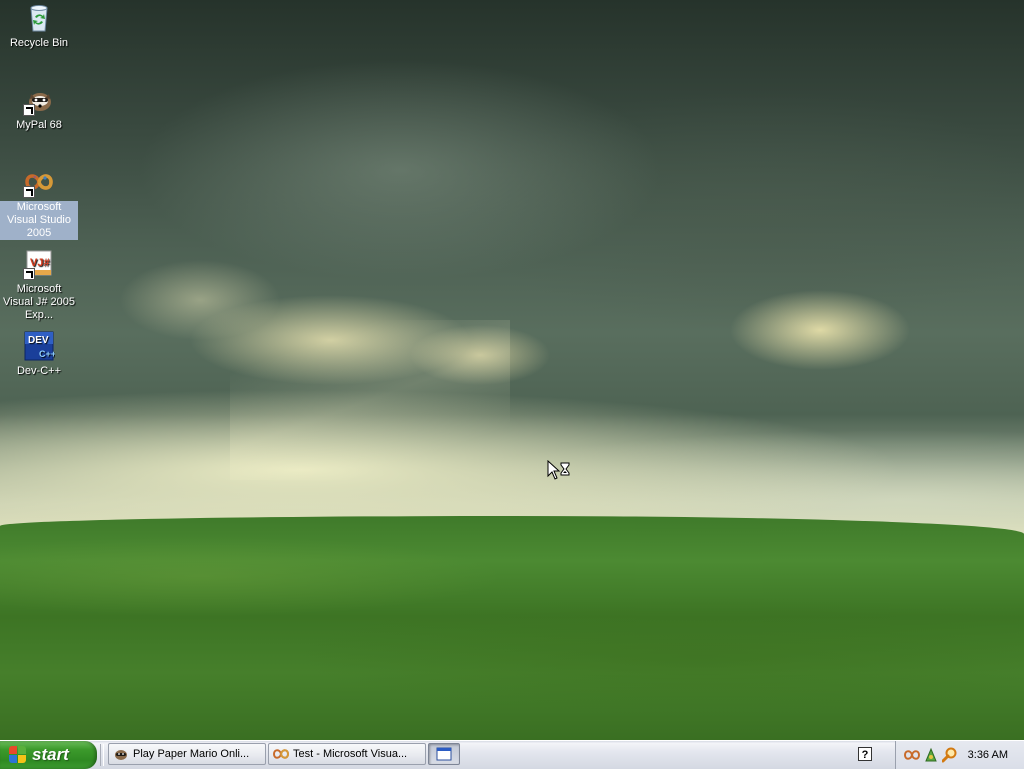  Describe the element at coordinates (18, 755) in the screenshot. I see `windows-logo-icon` at that location.